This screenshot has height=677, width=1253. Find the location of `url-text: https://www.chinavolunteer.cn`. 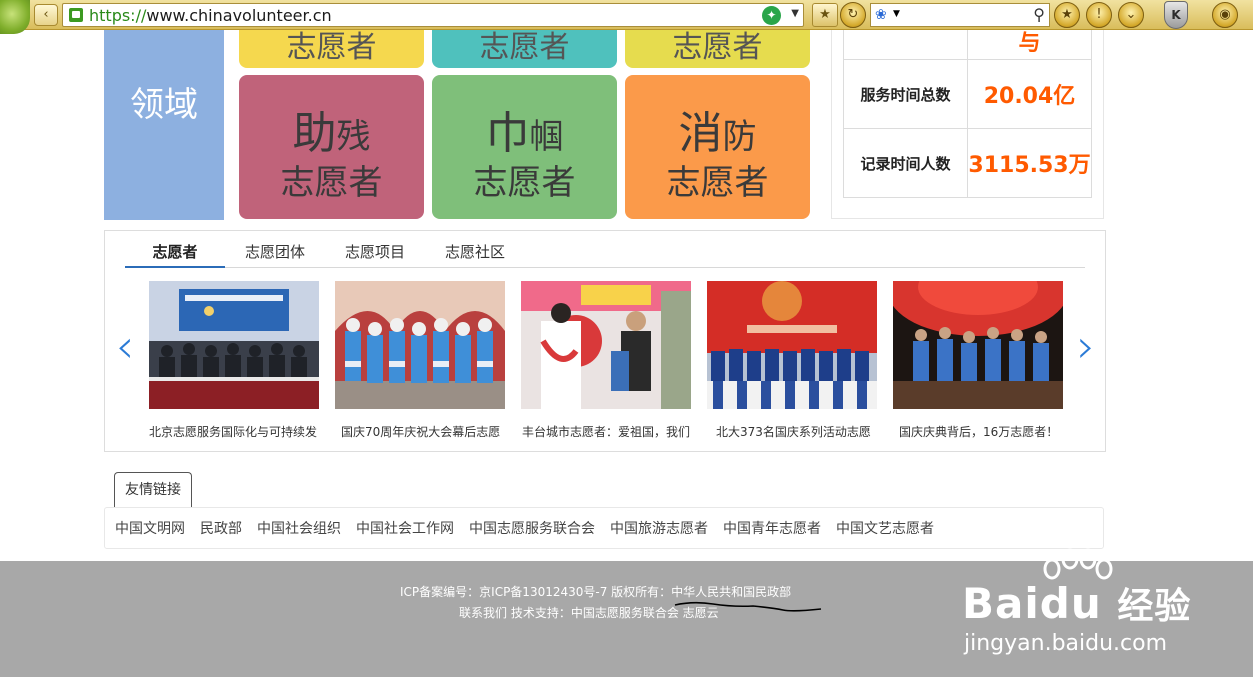

url-text: https://www.chinavolunteer.cn is located at coordinates (210, 15).